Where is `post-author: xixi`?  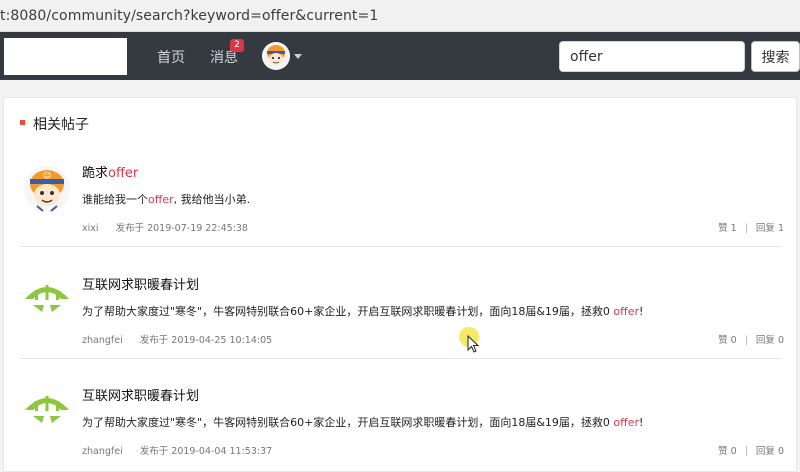 post-author: xixi is located at coordinates (90, 228).